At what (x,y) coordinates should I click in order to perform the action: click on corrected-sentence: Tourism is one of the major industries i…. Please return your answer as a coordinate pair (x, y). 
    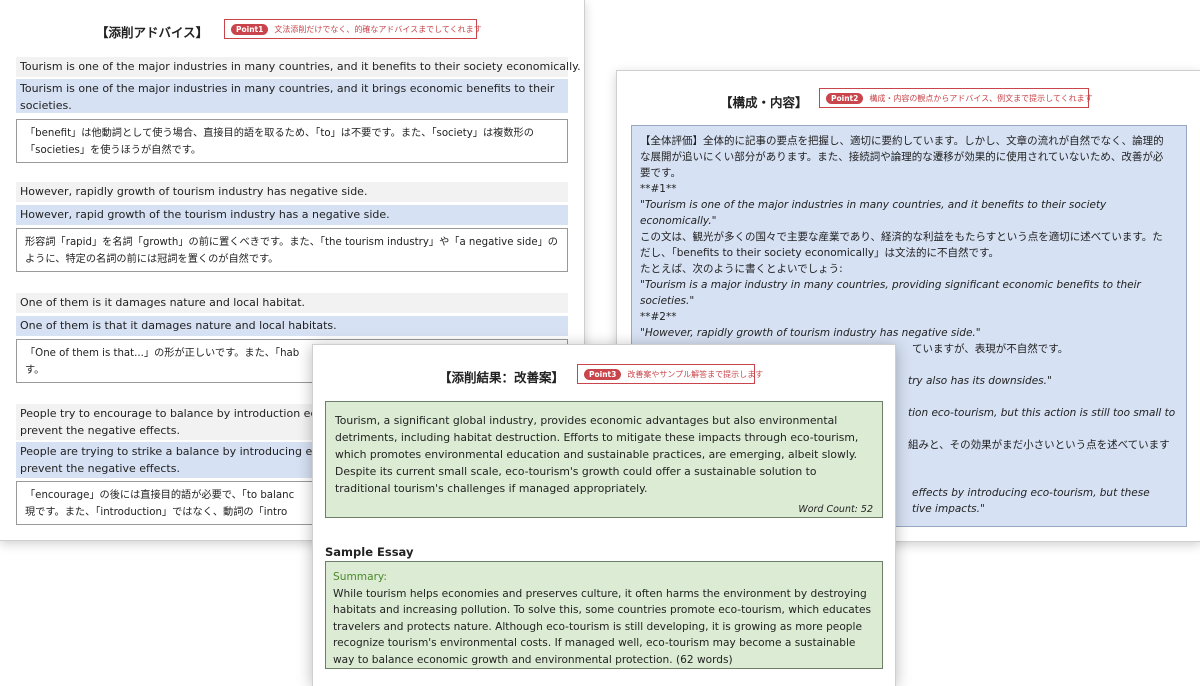
    Looking at the image, I should click on (292, 96).